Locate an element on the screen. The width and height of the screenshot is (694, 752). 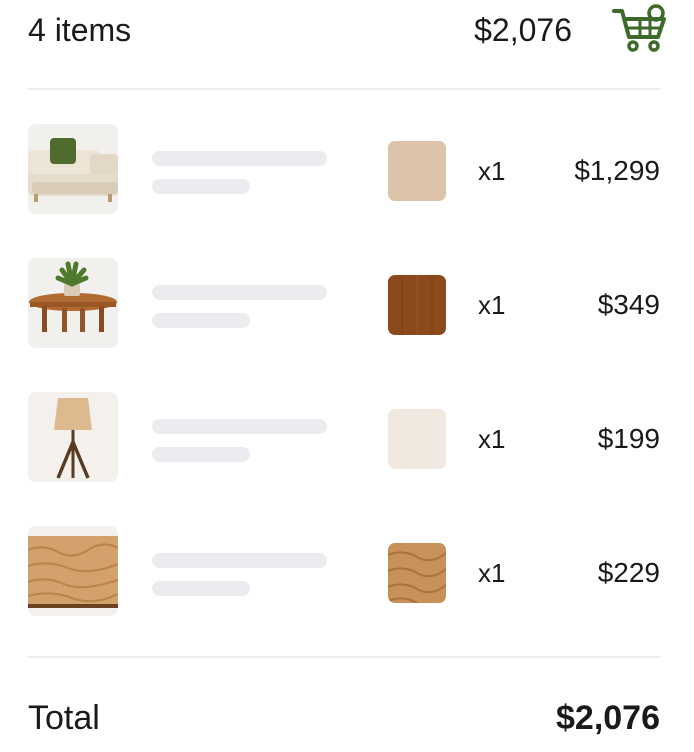
floor-lamp-thumbnail is located at coordinates (73, 437).